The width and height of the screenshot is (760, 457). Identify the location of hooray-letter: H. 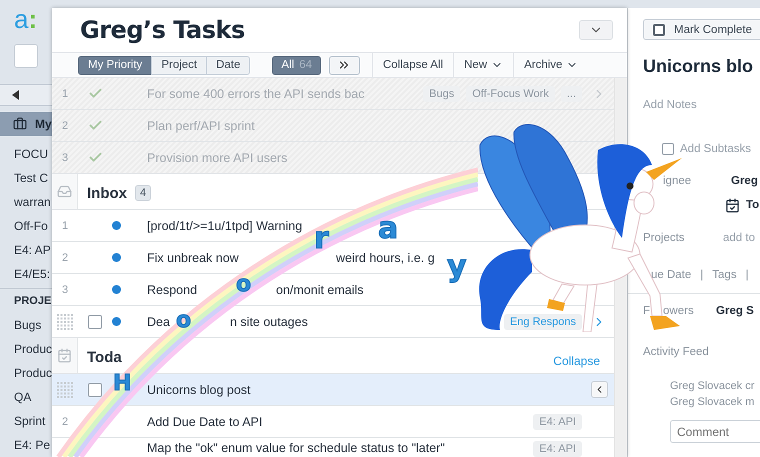
(122, 384).